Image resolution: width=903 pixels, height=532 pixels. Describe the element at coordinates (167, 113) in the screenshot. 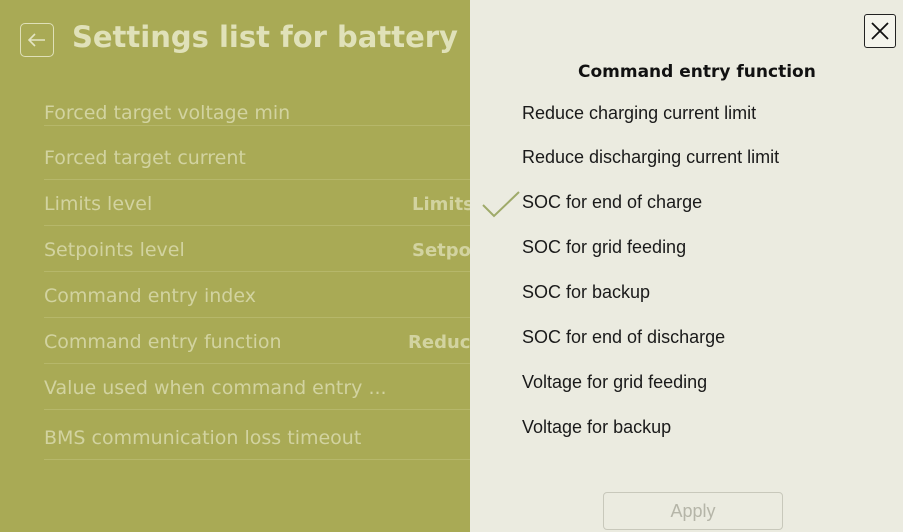

I see `row-label: Forced target voltage min` at that location.